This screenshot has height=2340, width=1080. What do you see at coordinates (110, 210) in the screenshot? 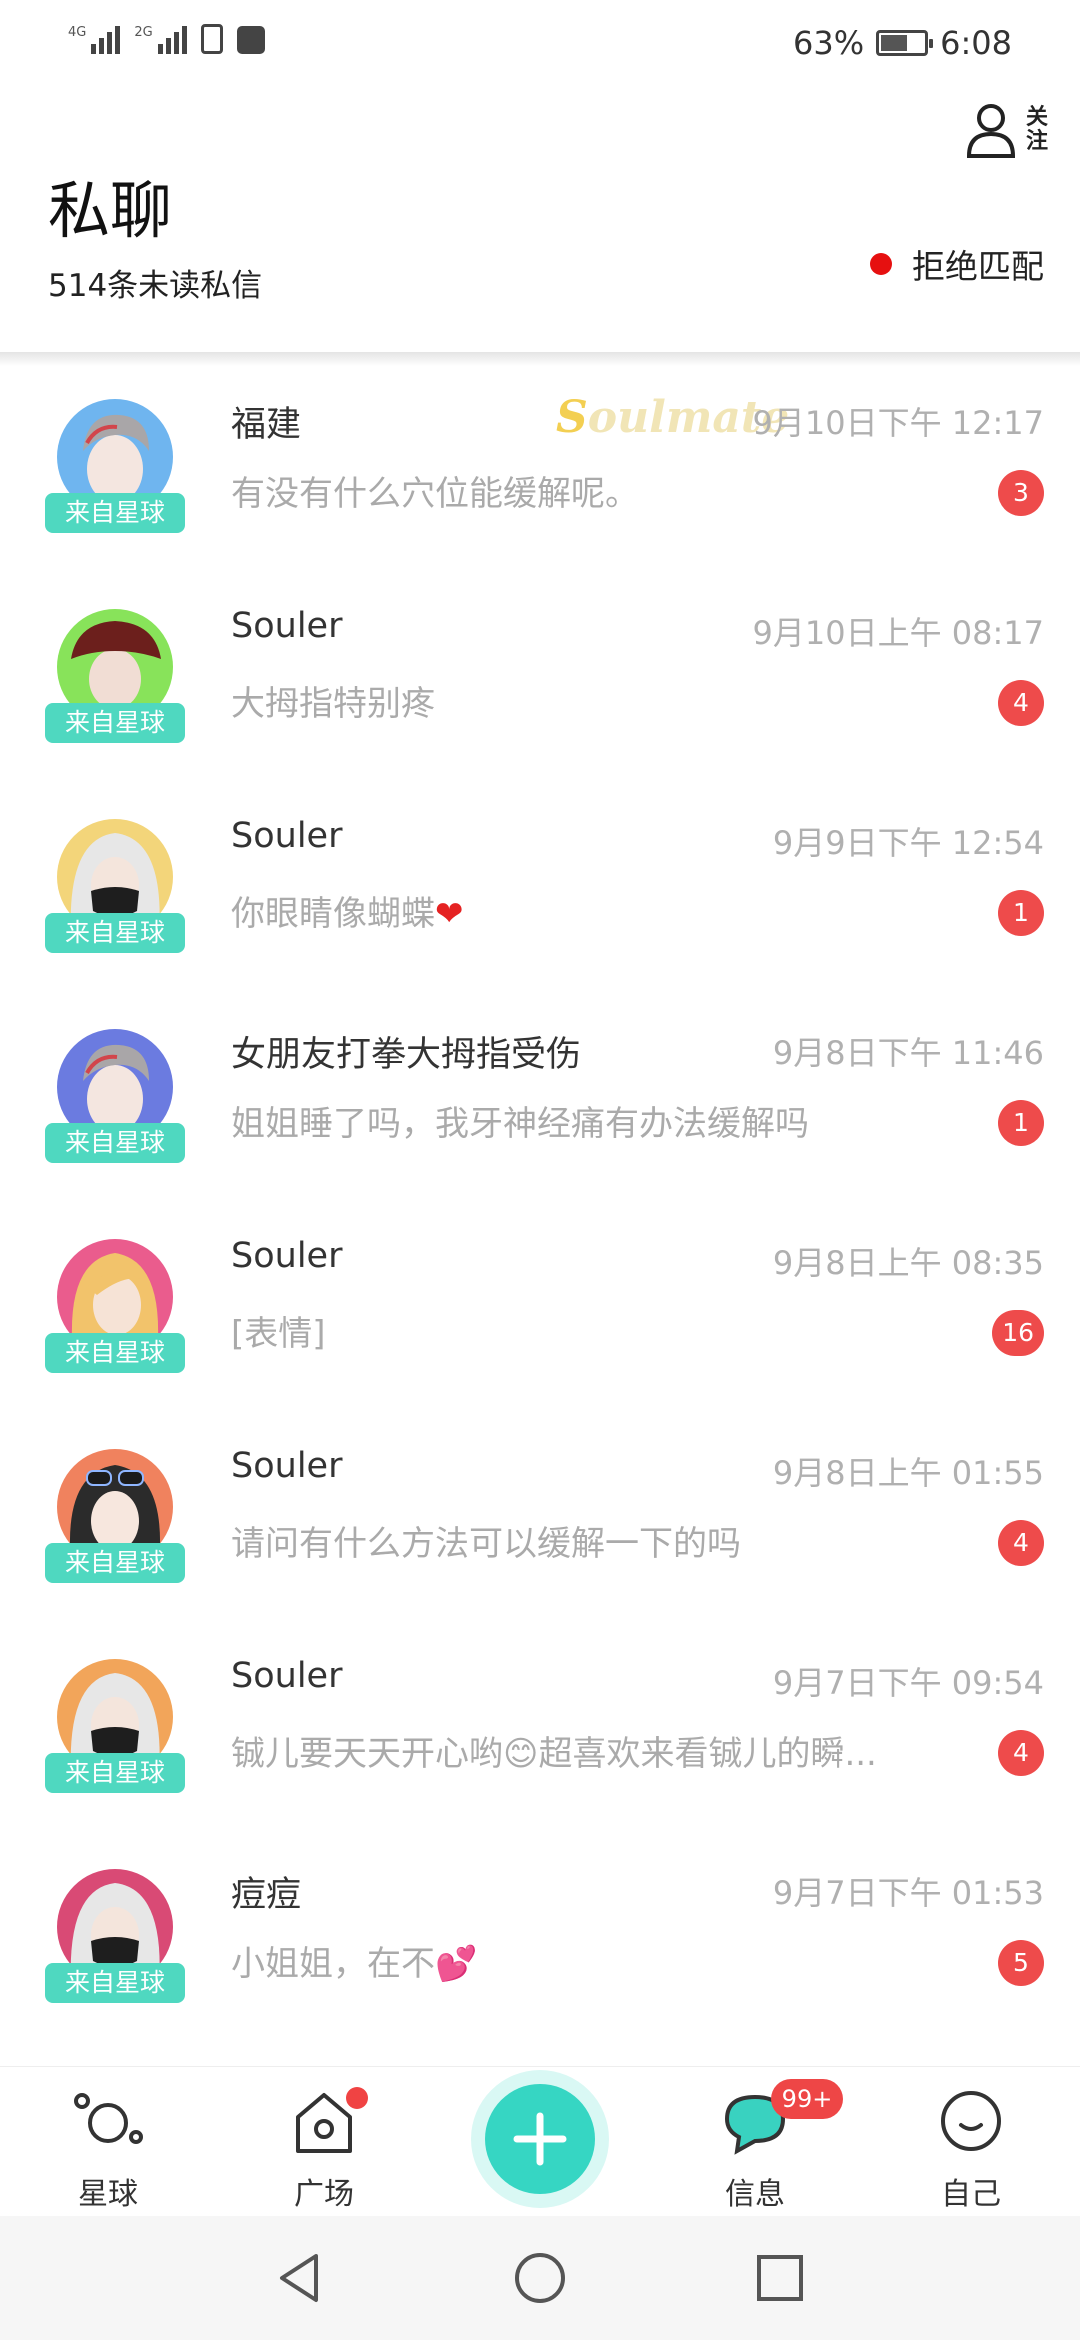
I see `page-title: 私聊` at bounding box center [110, 210].